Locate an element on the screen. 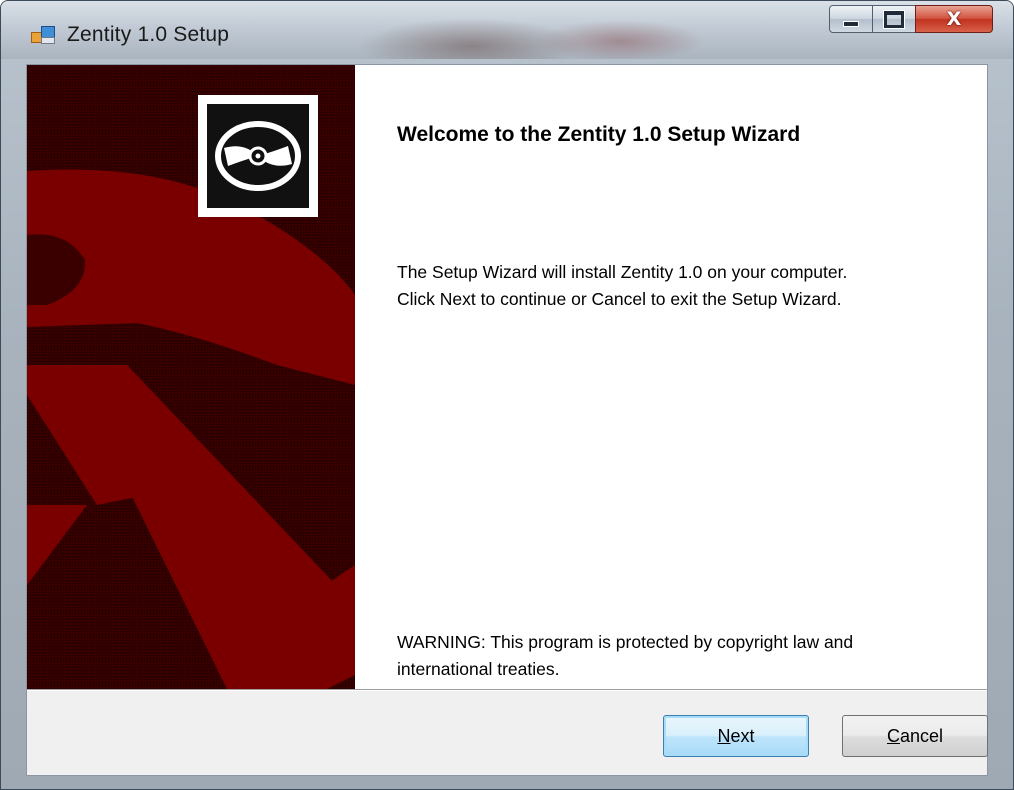  cd-disc-frame is located at coordinates (258, 156).